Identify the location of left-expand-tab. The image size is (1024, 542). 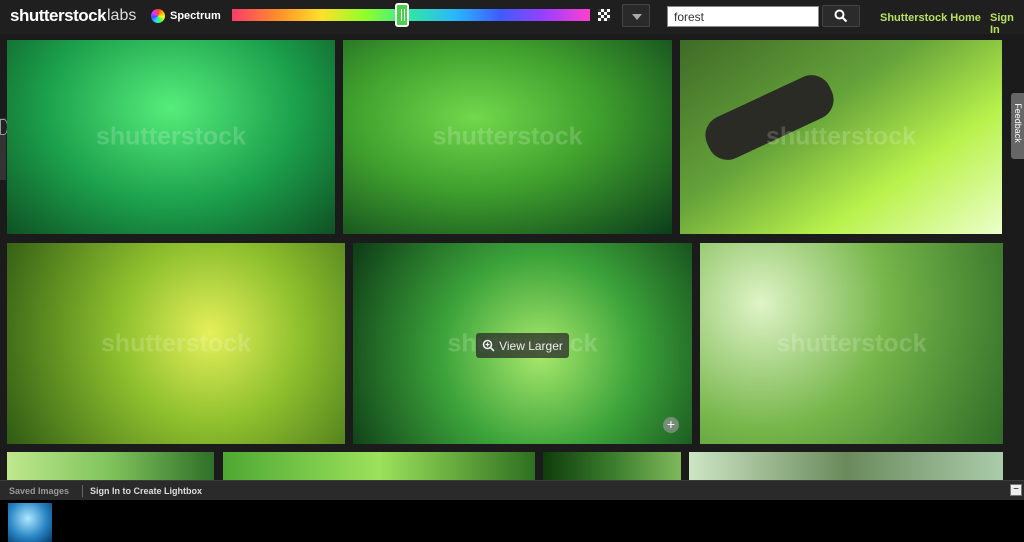
(4, 149).